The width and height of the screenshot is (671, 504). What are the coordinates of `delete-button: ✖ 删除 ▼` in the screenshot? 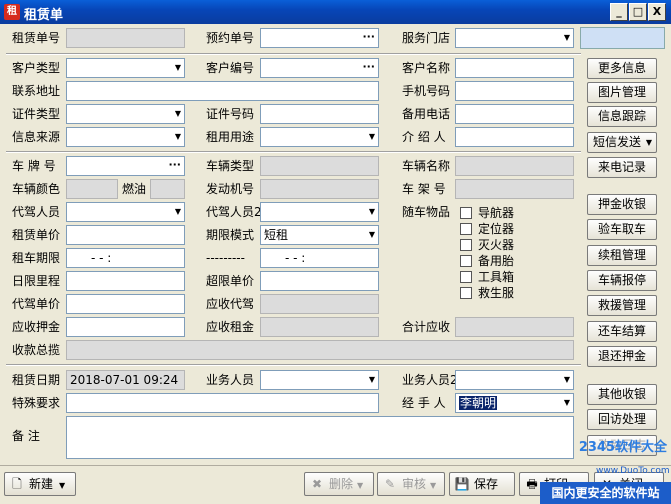 It's located at (339, 484).